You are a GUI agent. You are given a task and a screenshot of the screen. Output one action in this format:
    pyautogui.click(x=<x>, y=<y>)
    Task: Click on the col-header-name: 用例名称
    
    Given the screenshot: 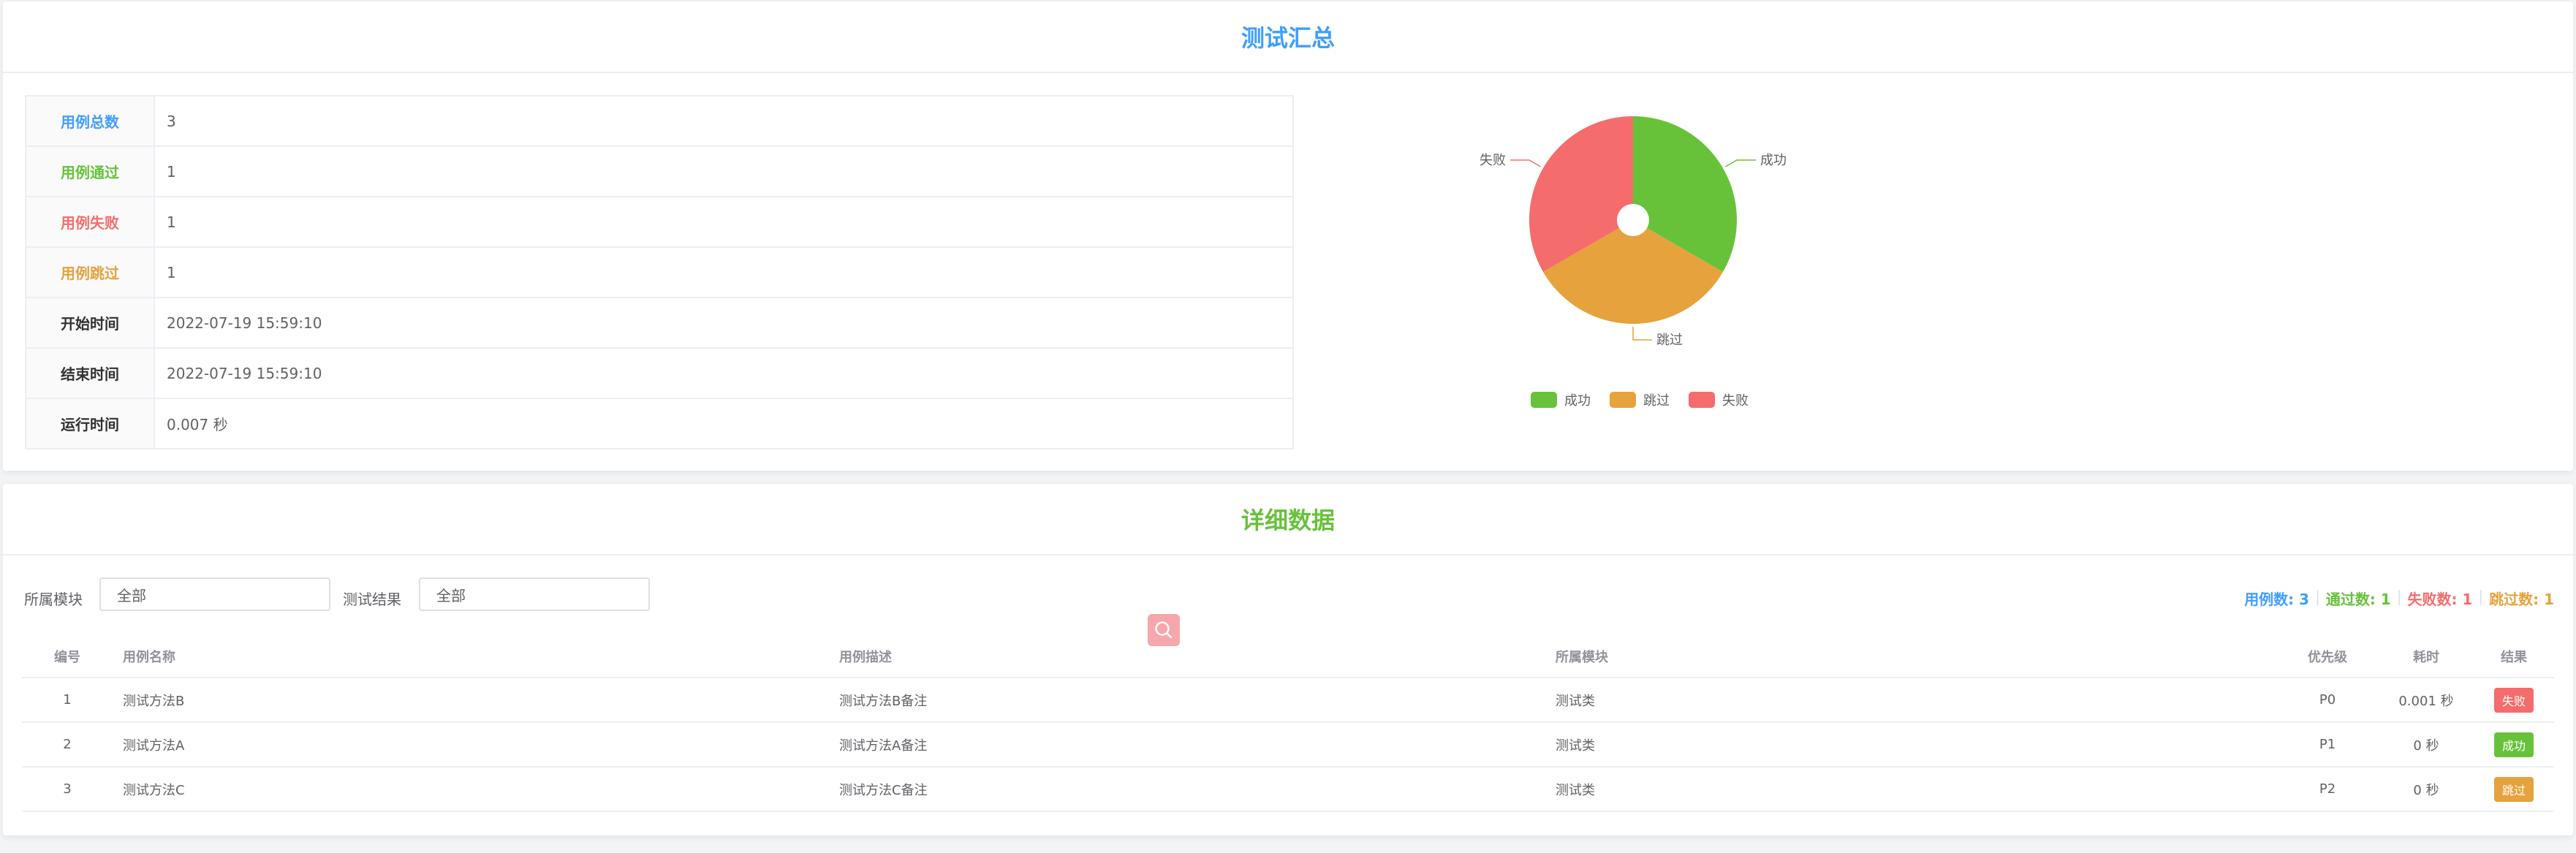 What is the action you would take?
    pyautogui.click(x=471, y=656)
    